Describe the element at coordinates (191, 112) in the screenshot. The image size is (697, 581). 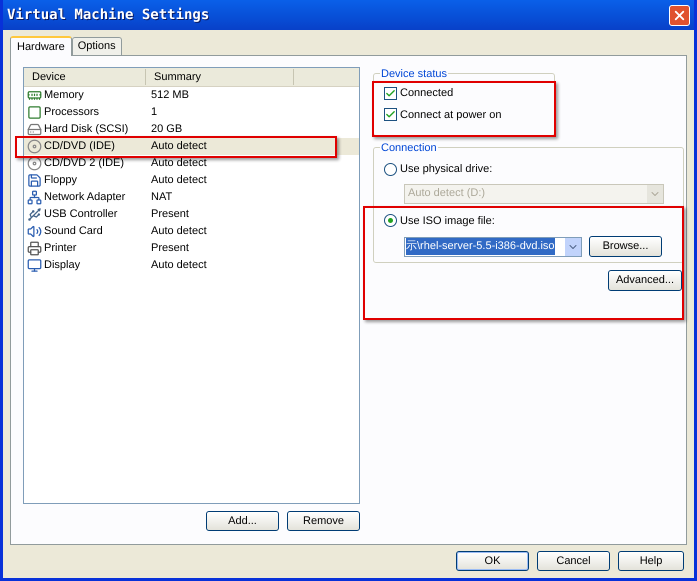
I see `device-row: Processors 1` at that location.